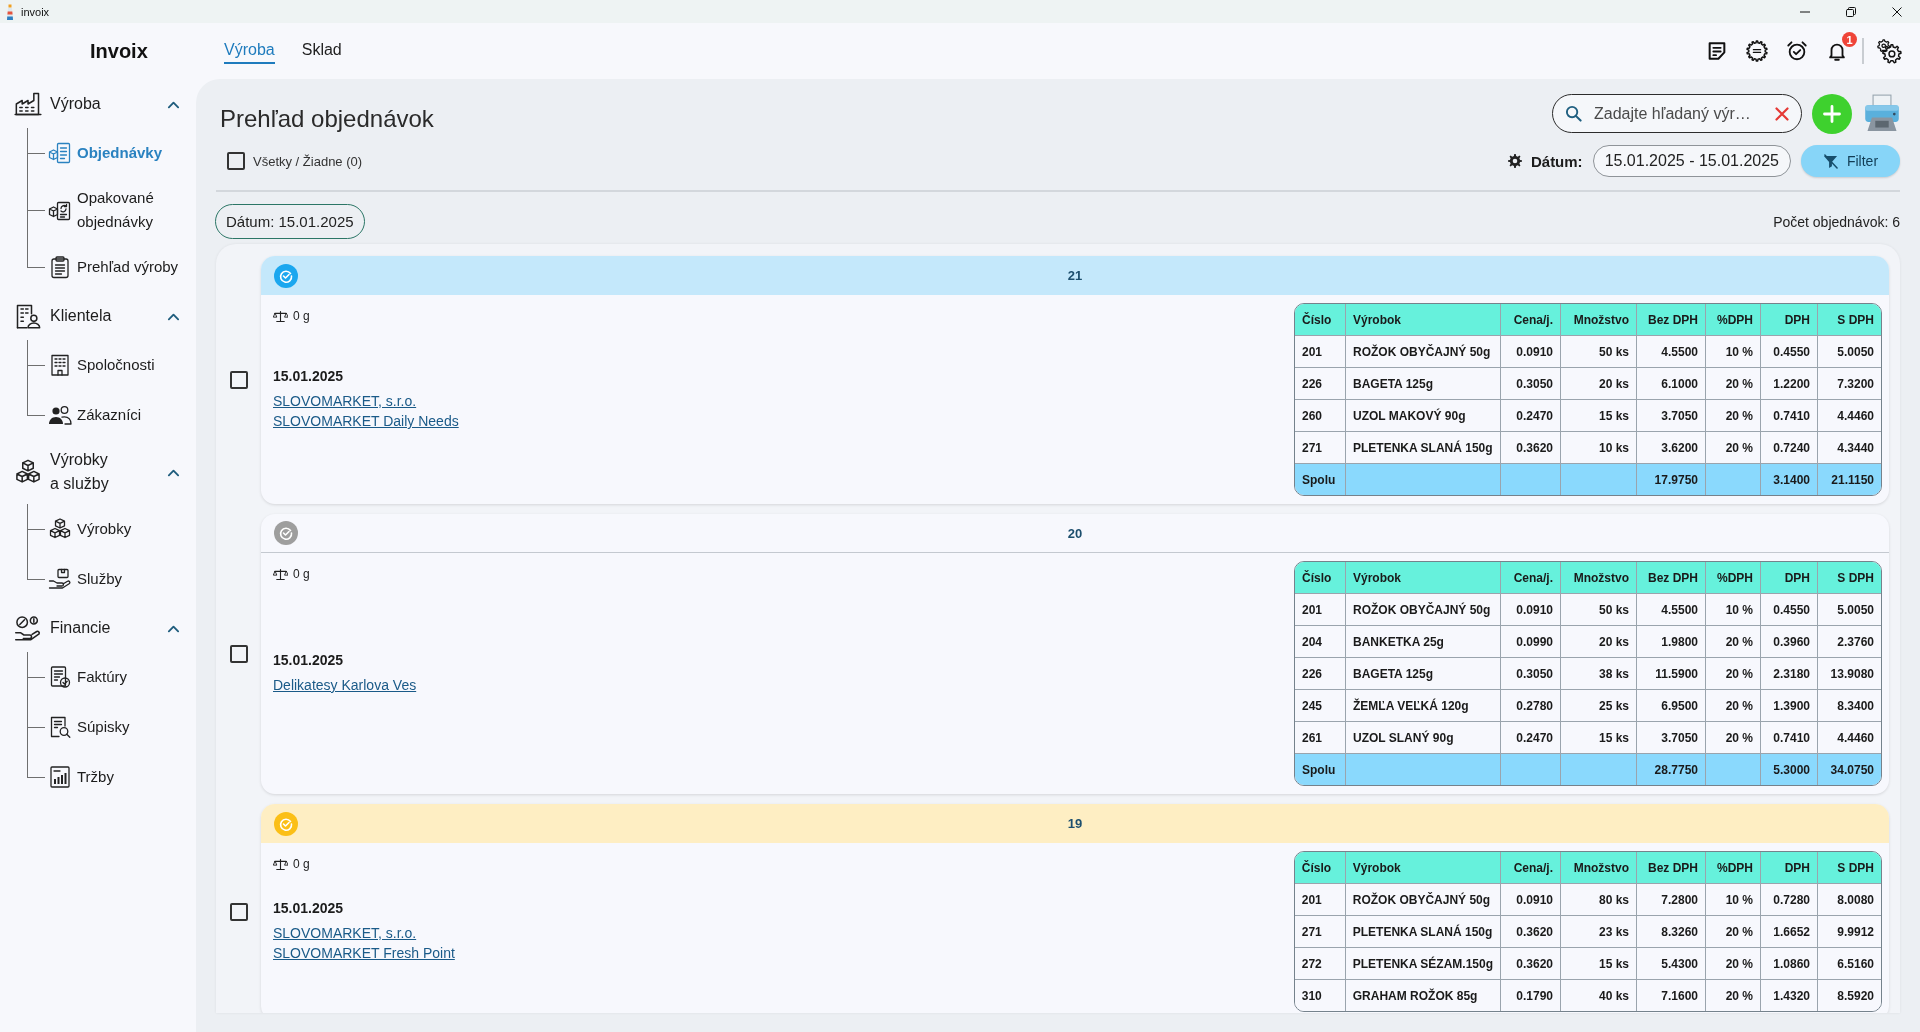  I want to click on printer-icon, so click(1882, 113).